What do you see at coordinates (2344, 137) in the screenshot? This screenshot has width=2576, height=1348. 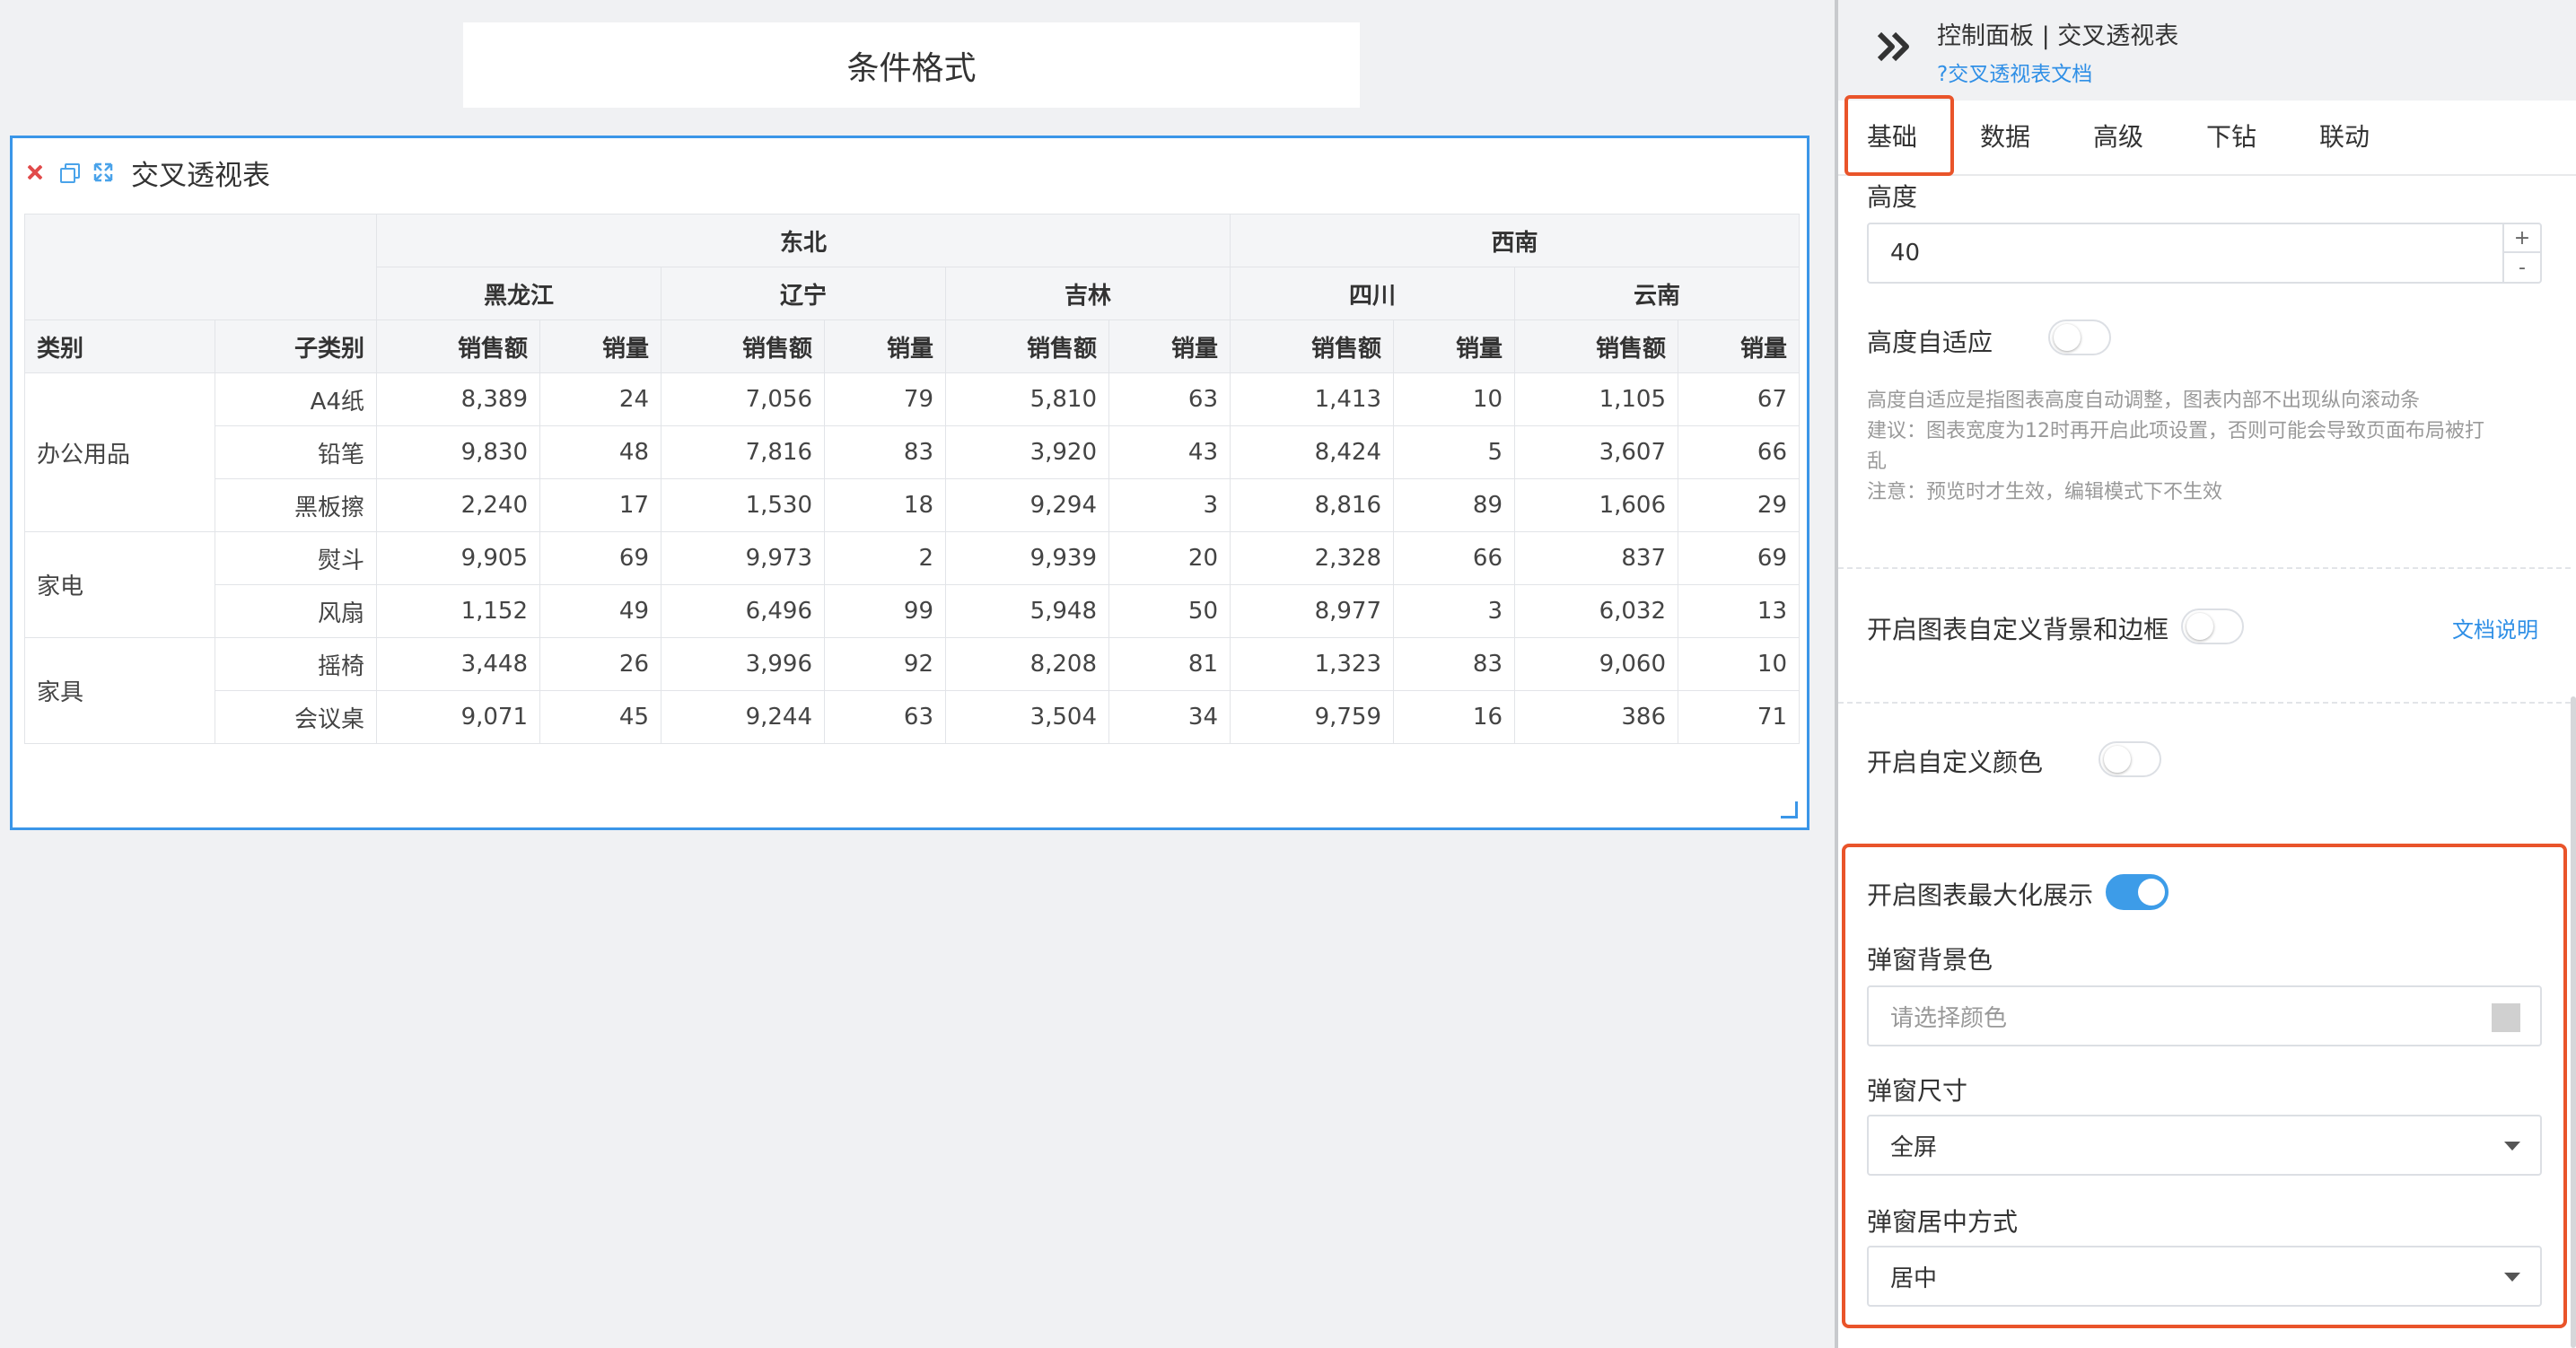 I see `tab-linkage: 联动` at bounding box center [2344, 137].